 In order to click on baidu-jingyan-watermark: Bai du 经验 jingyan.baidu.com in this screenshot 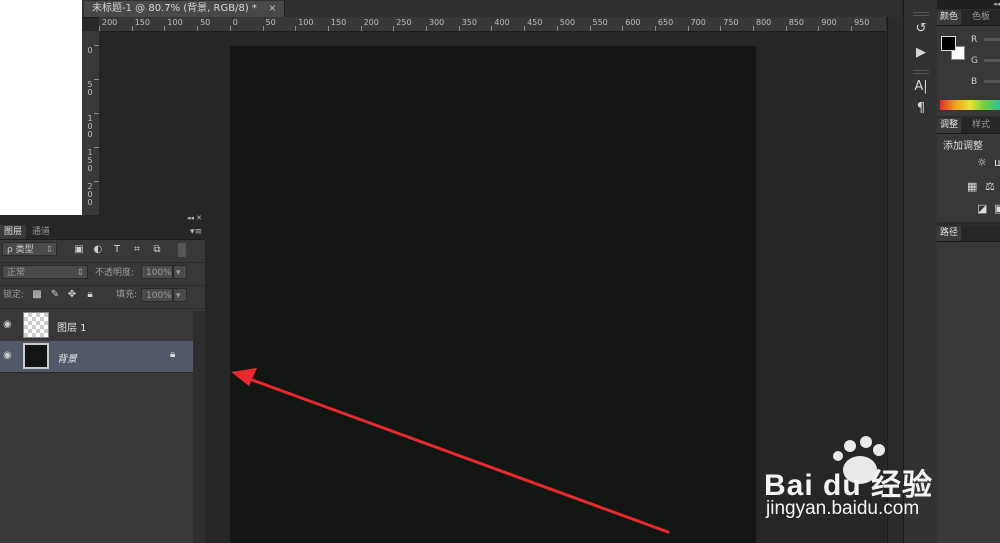, I will do `click(872, 481)`.